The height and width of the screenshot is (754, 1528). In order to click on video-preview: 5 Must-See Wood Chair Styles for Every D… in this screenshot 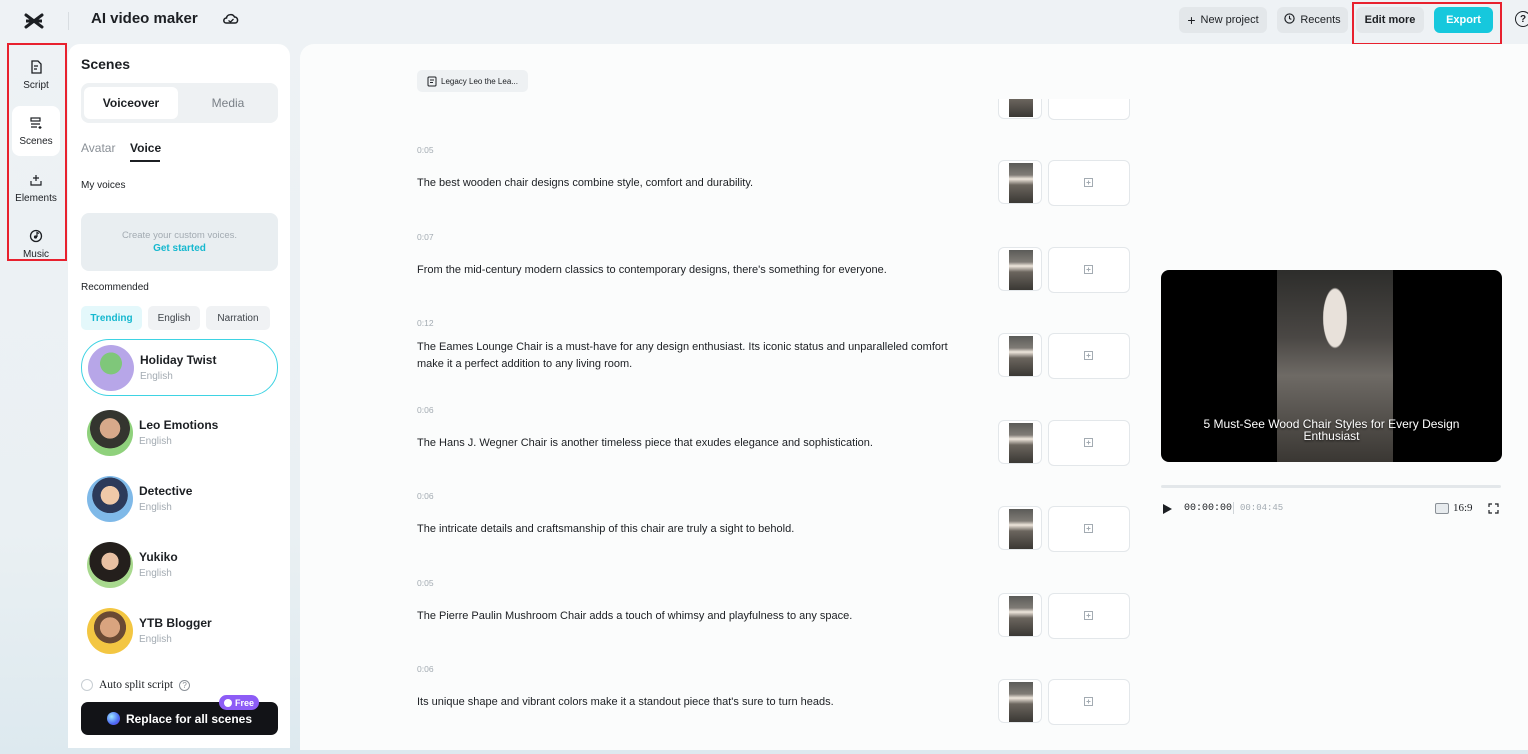, I will do `click(1331, 366)`.